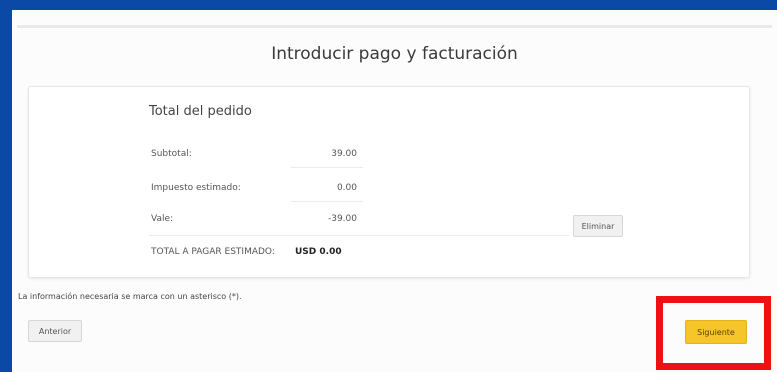  Describe the element at coordinates (200, 111) in the screenshot. I see `order-total-heading: Total del pedido` at that location.